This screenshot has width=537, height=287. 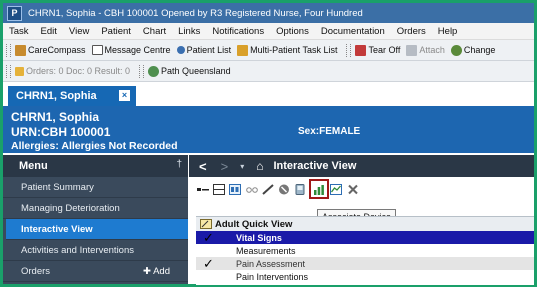 What do you see at coordinates (272, 276) in the screenshot?
I see `navigator-section-label: Pain Interventions` at bounding box center [272, 276].